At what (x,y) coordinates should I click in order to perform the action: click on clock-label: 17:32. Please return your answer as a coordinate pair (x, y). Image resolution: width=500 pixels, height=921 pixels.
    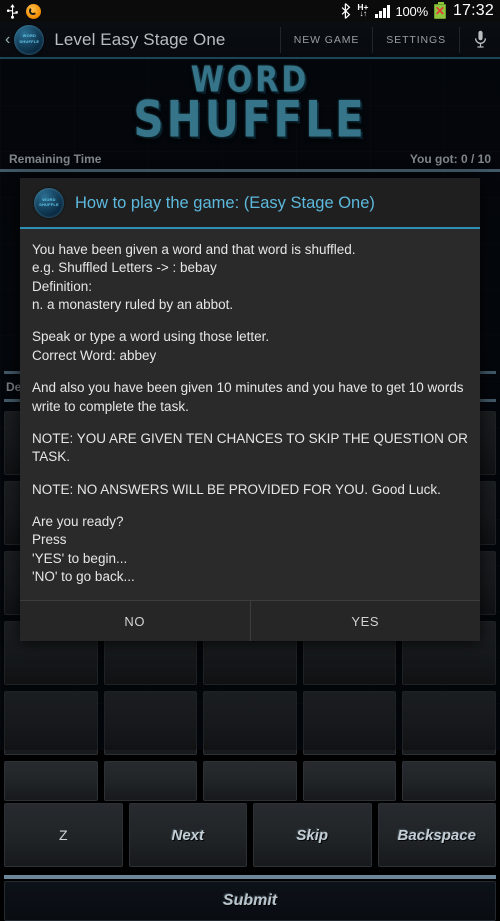
    Looking at the image, I should click on (473, 10).